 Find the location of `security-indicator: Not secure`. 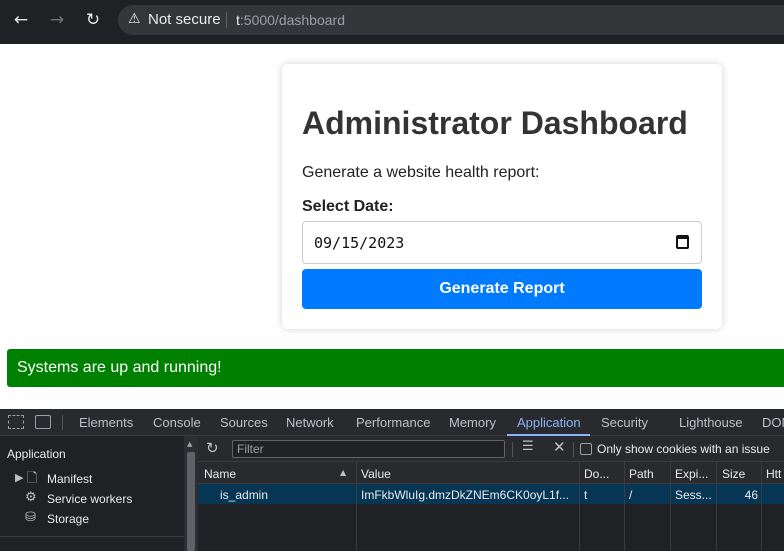

security-indicator: Not secure is located at coordinates (184, 19).